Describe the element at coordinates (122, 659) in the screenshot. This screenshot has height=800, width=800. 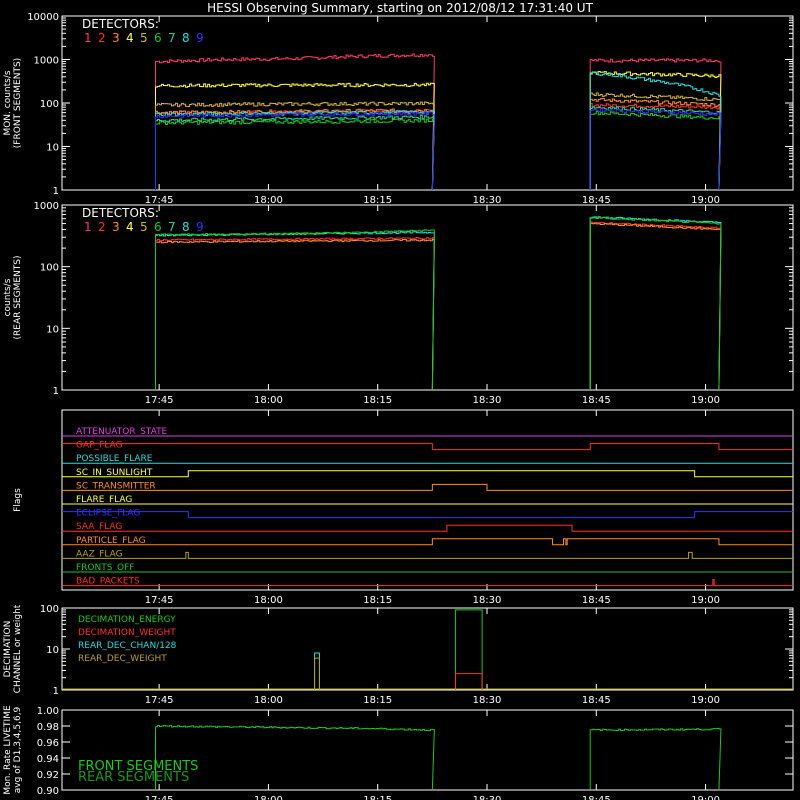
I see `decimation-legend-item: REAR_DEC_WEIGHT` at that location.